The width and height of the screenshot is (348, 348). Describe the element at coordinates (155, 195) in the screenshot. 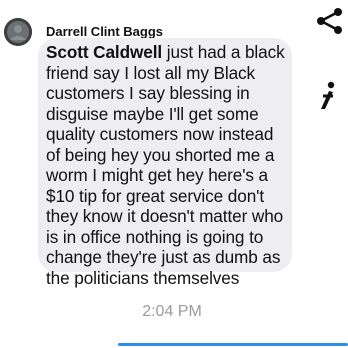

I see `message-line-8: $10 tip for great service don't` at that location.